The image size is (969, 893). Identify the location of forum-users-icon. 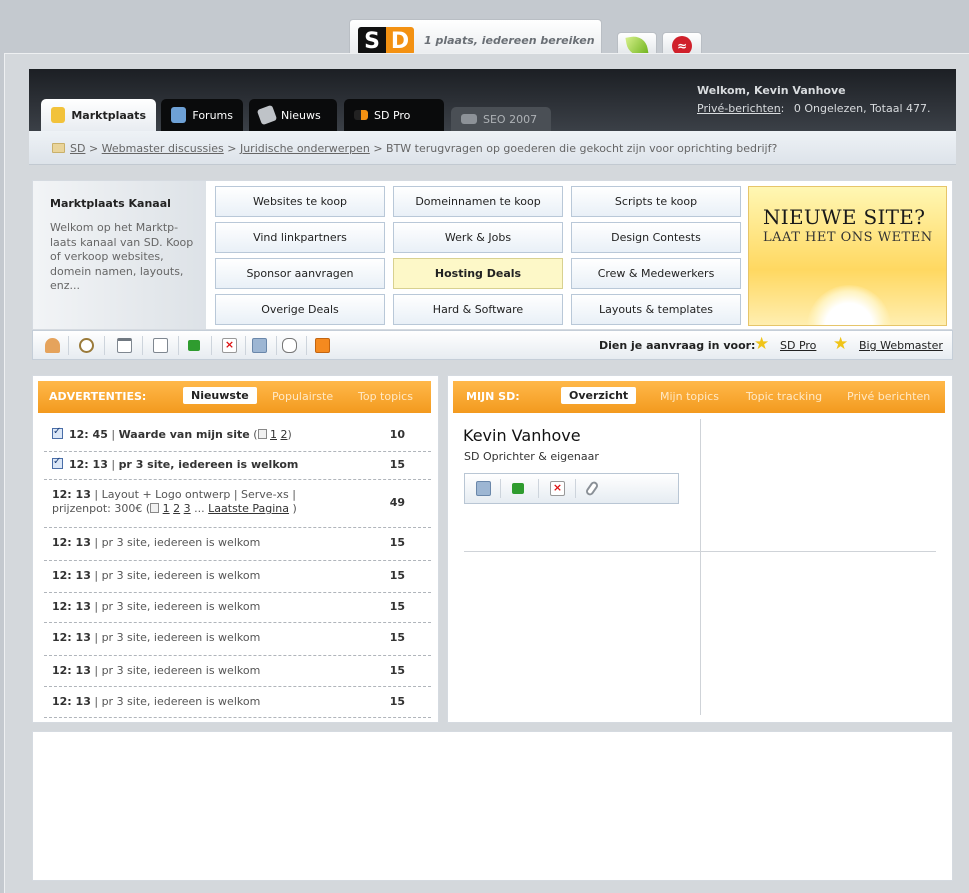
(179, 115).